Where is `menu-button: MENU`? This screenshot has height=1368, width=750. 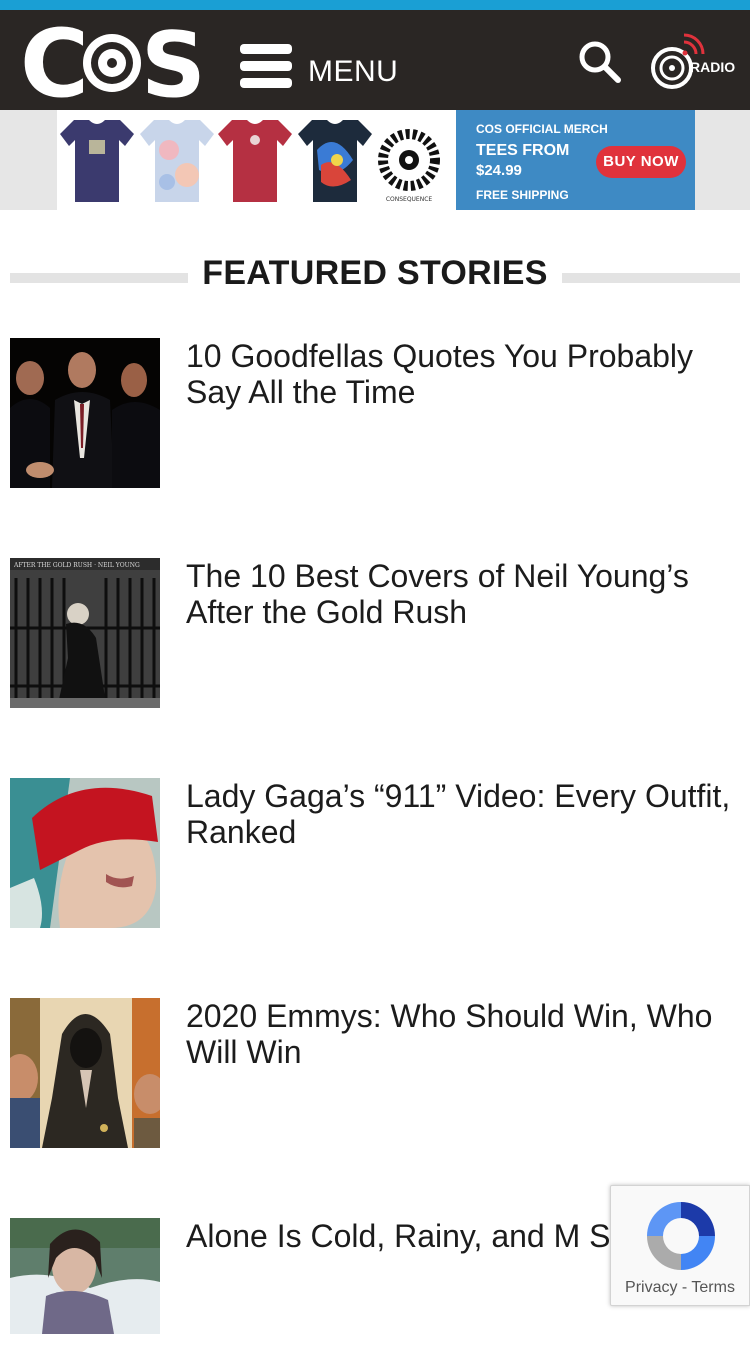
menu-button: MENU is located at coordinates (319, 66).